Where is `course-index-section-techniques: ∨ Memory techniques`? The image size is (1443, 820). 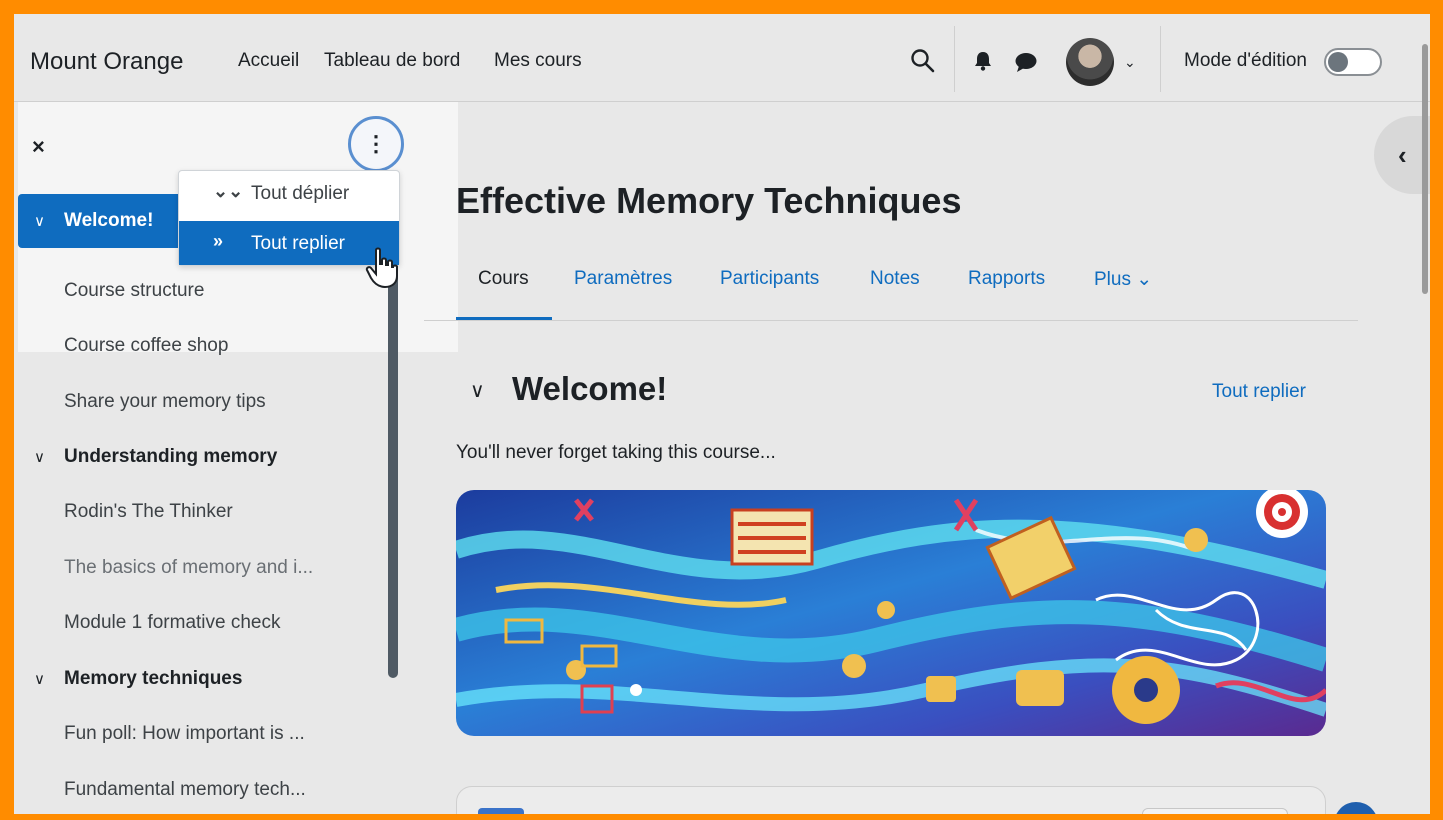
course-index-section-techniques: ∨ Memory techniques is located at coordinates (138, 679).